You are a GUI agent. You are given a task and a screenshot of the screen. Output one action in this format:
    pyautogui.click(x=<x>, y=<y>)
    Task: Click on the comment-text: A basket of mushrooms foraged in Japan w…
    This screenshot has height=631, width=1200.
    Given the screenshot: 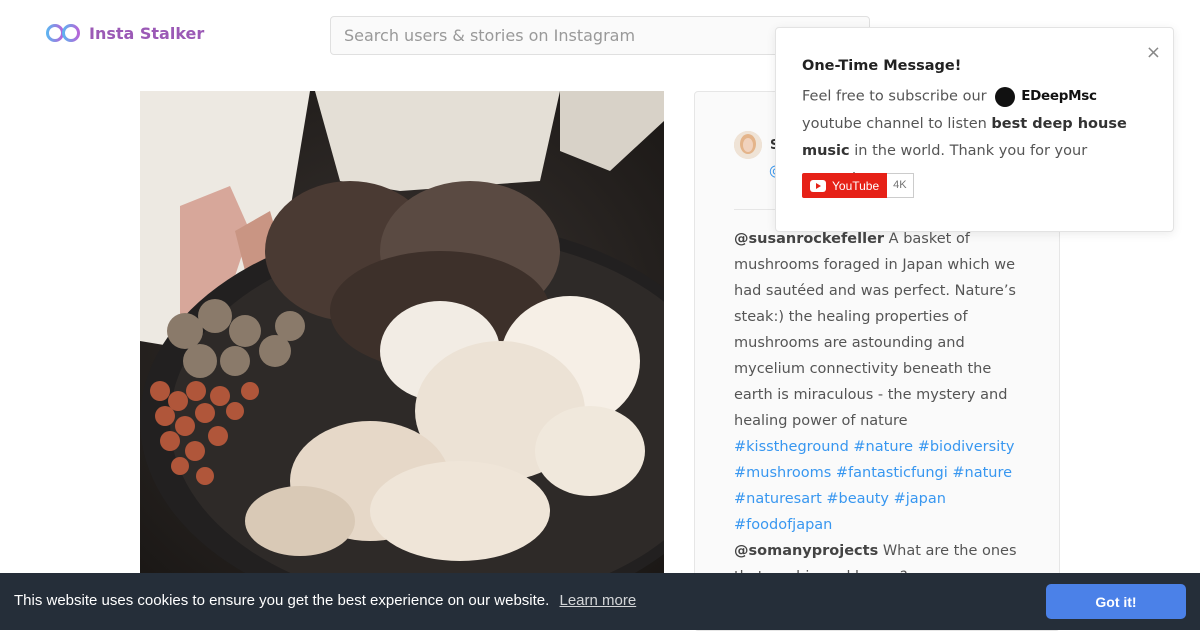 What is the action you would take?
    pyautogui.click(x=875, y=330)
    